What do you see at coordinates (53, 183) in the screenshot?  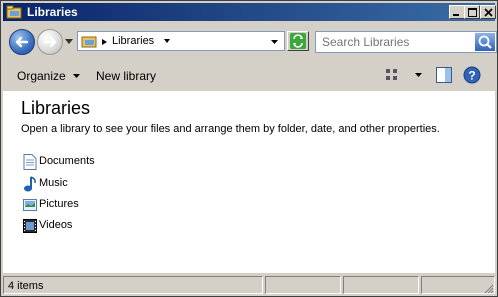 I see `library-label: Music` at bounding box center [53, 183].